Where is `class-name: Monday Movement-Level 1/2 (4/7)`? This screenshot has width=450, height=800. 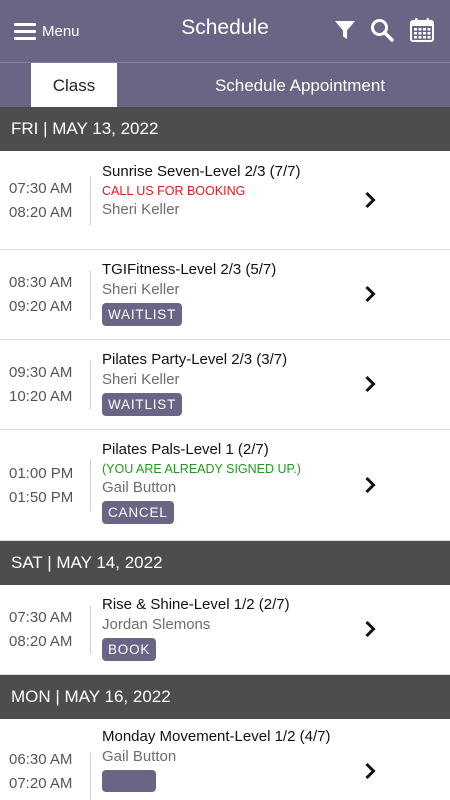
class-name: Monday Movement-Level 1/2 (4/7) is located at coordinates (216, 736).